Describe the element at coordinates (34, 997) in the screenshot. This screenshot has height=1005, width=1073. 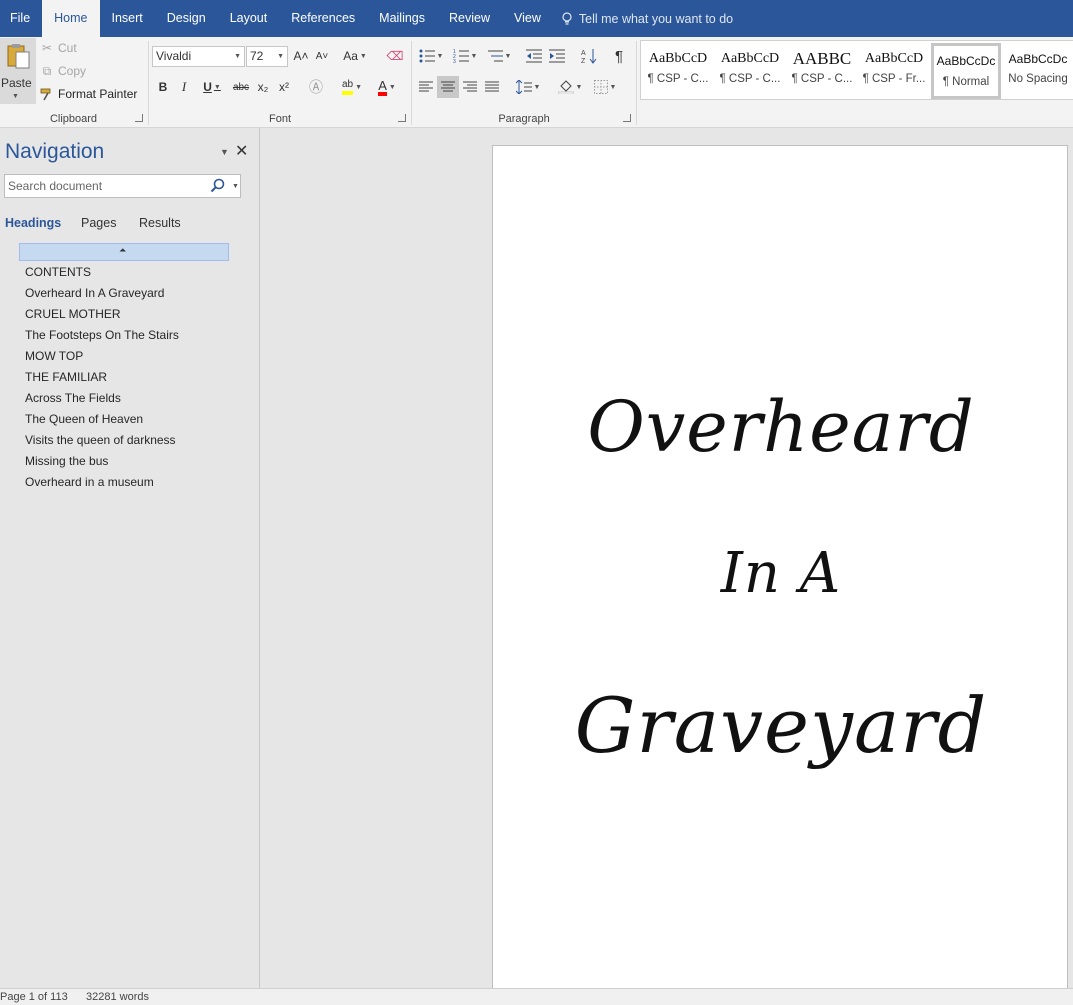
I see `page-count: Page 1 of 113` at that location.